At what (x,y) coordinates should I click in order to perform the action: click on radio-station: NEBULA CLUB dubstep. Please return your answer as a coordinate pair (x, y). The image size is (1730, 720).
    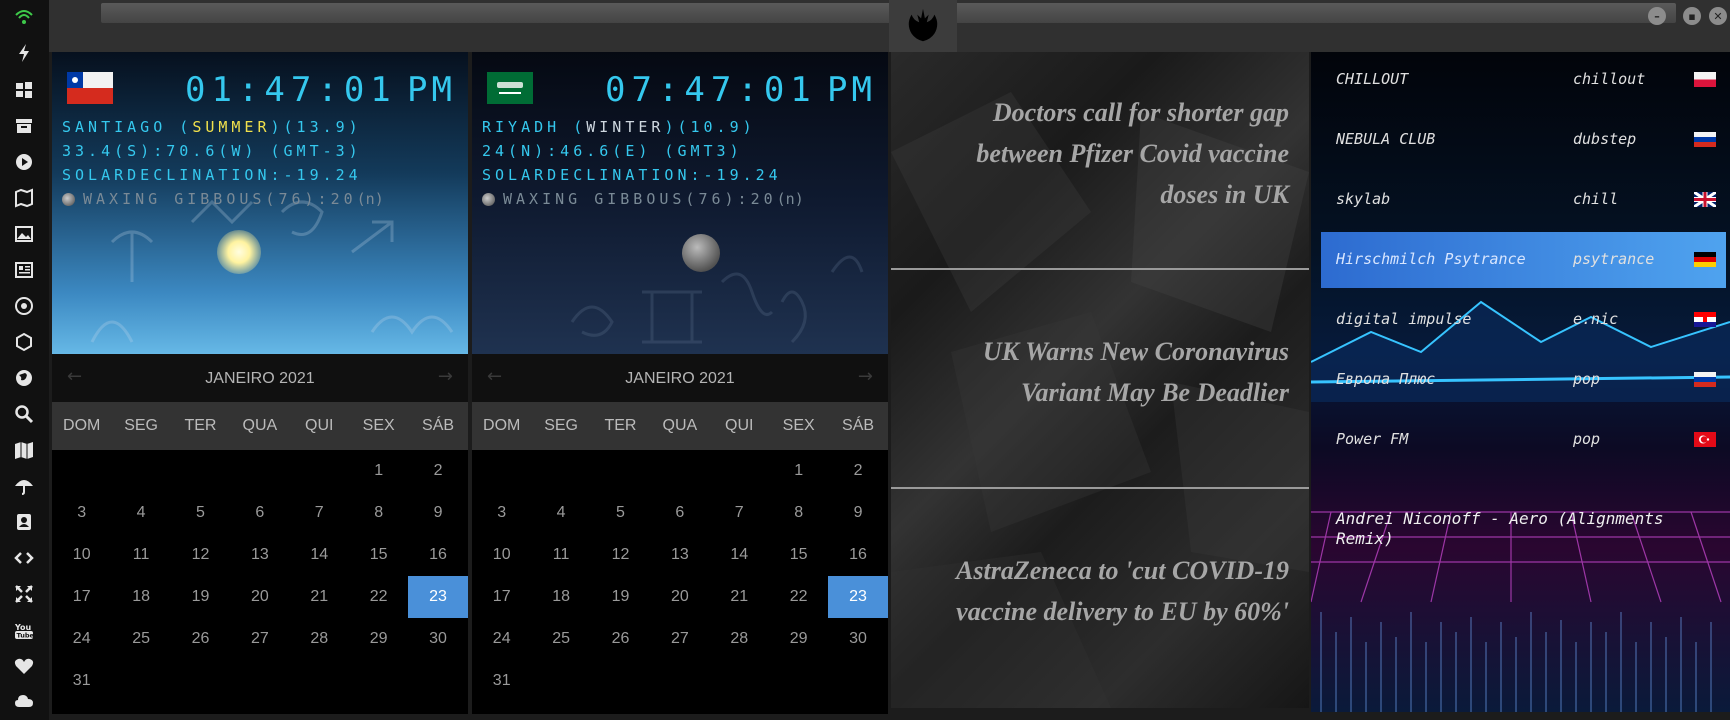
    Looking at the image, I should click on (1523, 140).